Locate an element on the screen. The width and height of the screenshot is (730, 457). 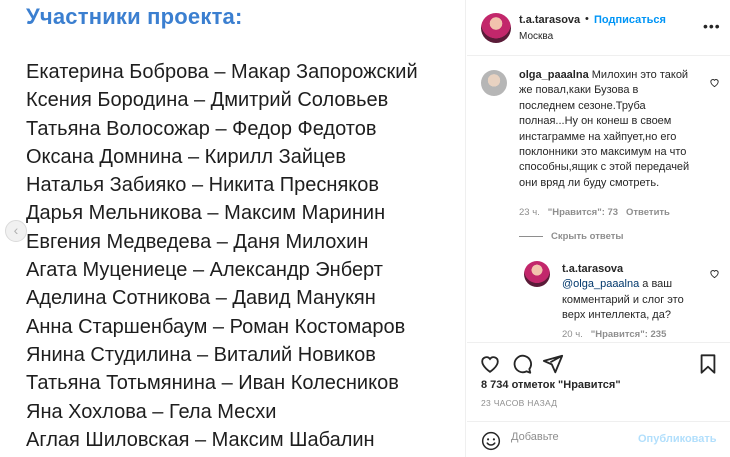
comment-box: Опубликовать is located at coordinates (598, 439).